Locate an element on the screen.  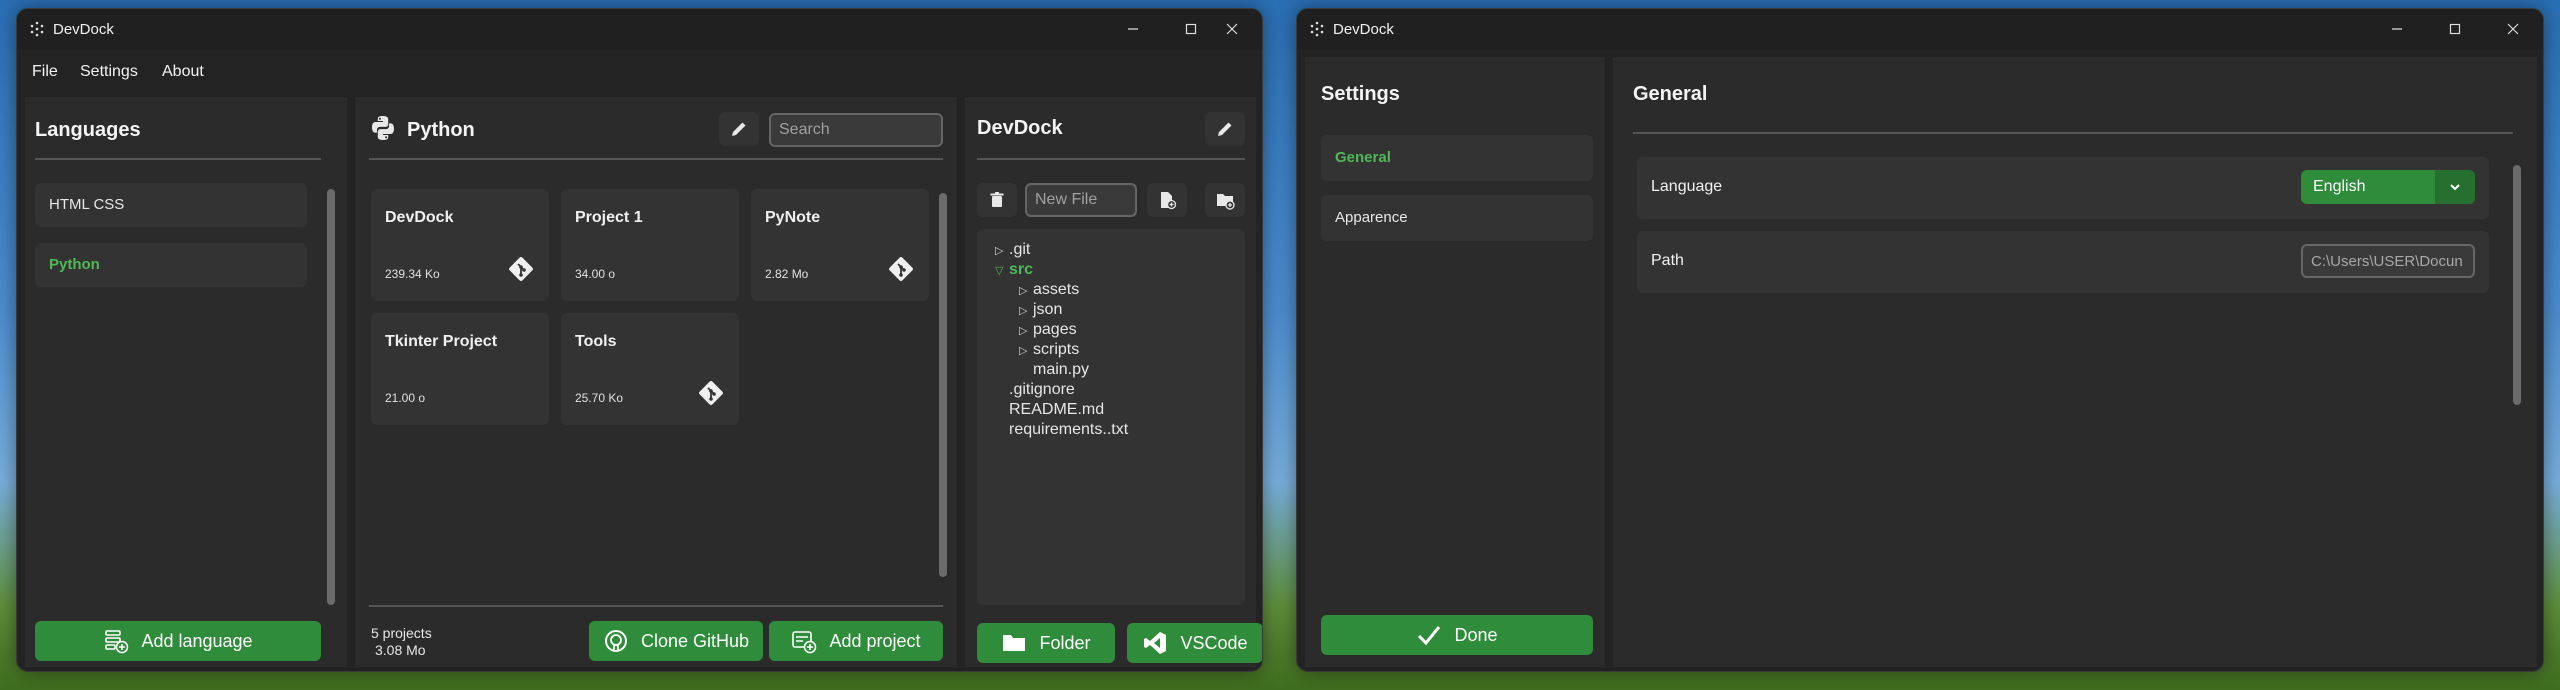
language-item-html-css: HTML CSS is located at coordinates (171, 205).